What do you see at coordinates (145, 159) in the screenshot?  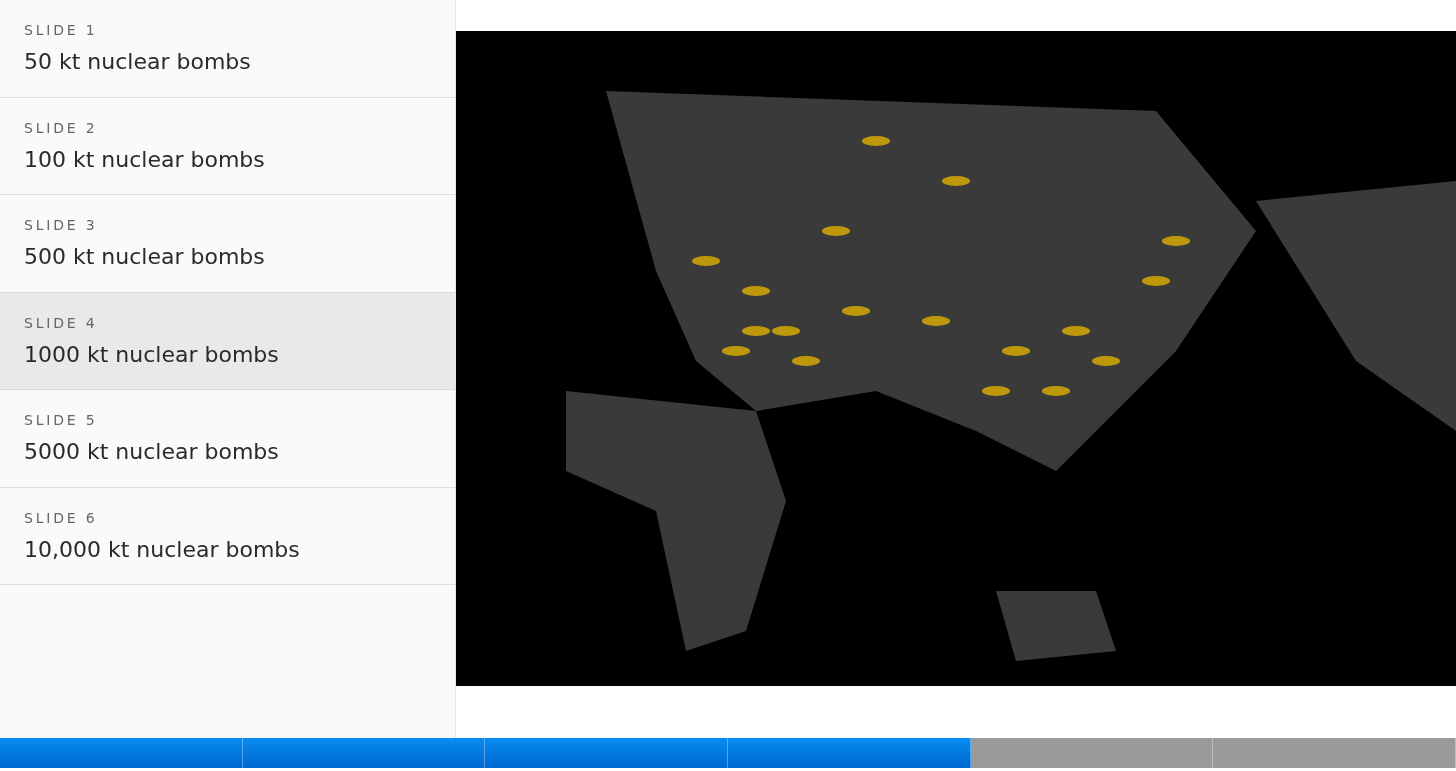 I see `slide-title: 100 kt nuclear bombs` at bounding box center [145, 159].